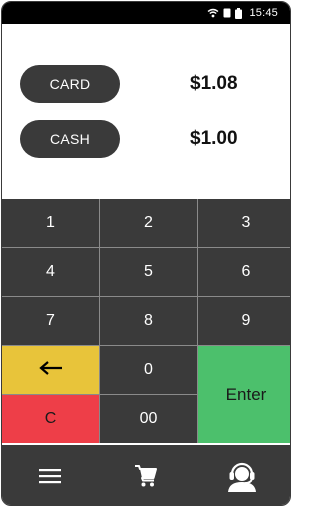 This screenshot has height=509, width=320. What do you see at coordinates (147, 139) in the screenshot?
I see `payment-row-cash: CASH $1.00` at bounding box center [147, 139].